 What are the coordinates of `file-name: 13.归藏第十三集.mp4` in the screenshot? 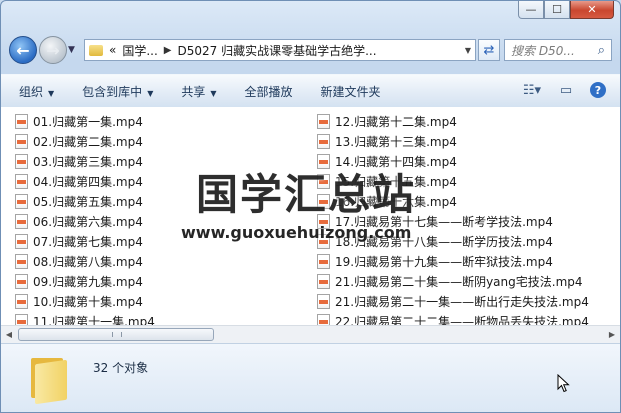 It's located at (396, 141).